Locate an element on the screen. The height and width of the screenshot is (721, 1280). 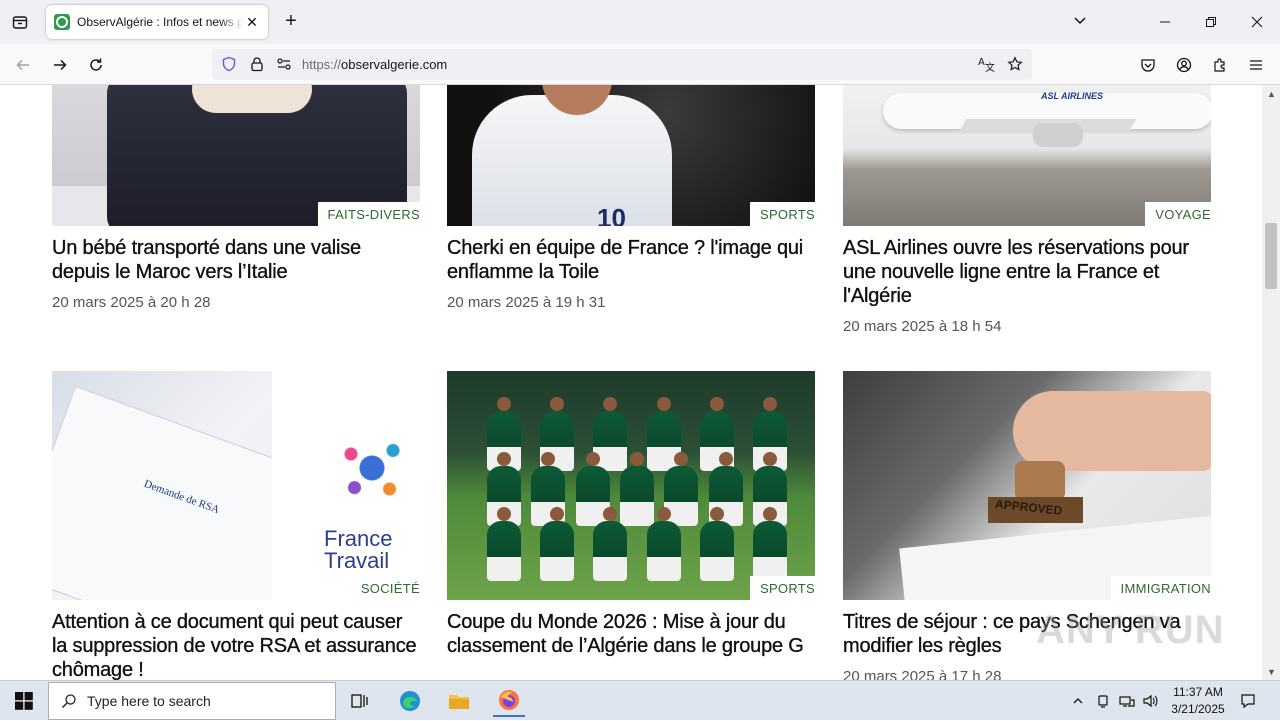
notification-icon is located at coordinates (1248, 701).